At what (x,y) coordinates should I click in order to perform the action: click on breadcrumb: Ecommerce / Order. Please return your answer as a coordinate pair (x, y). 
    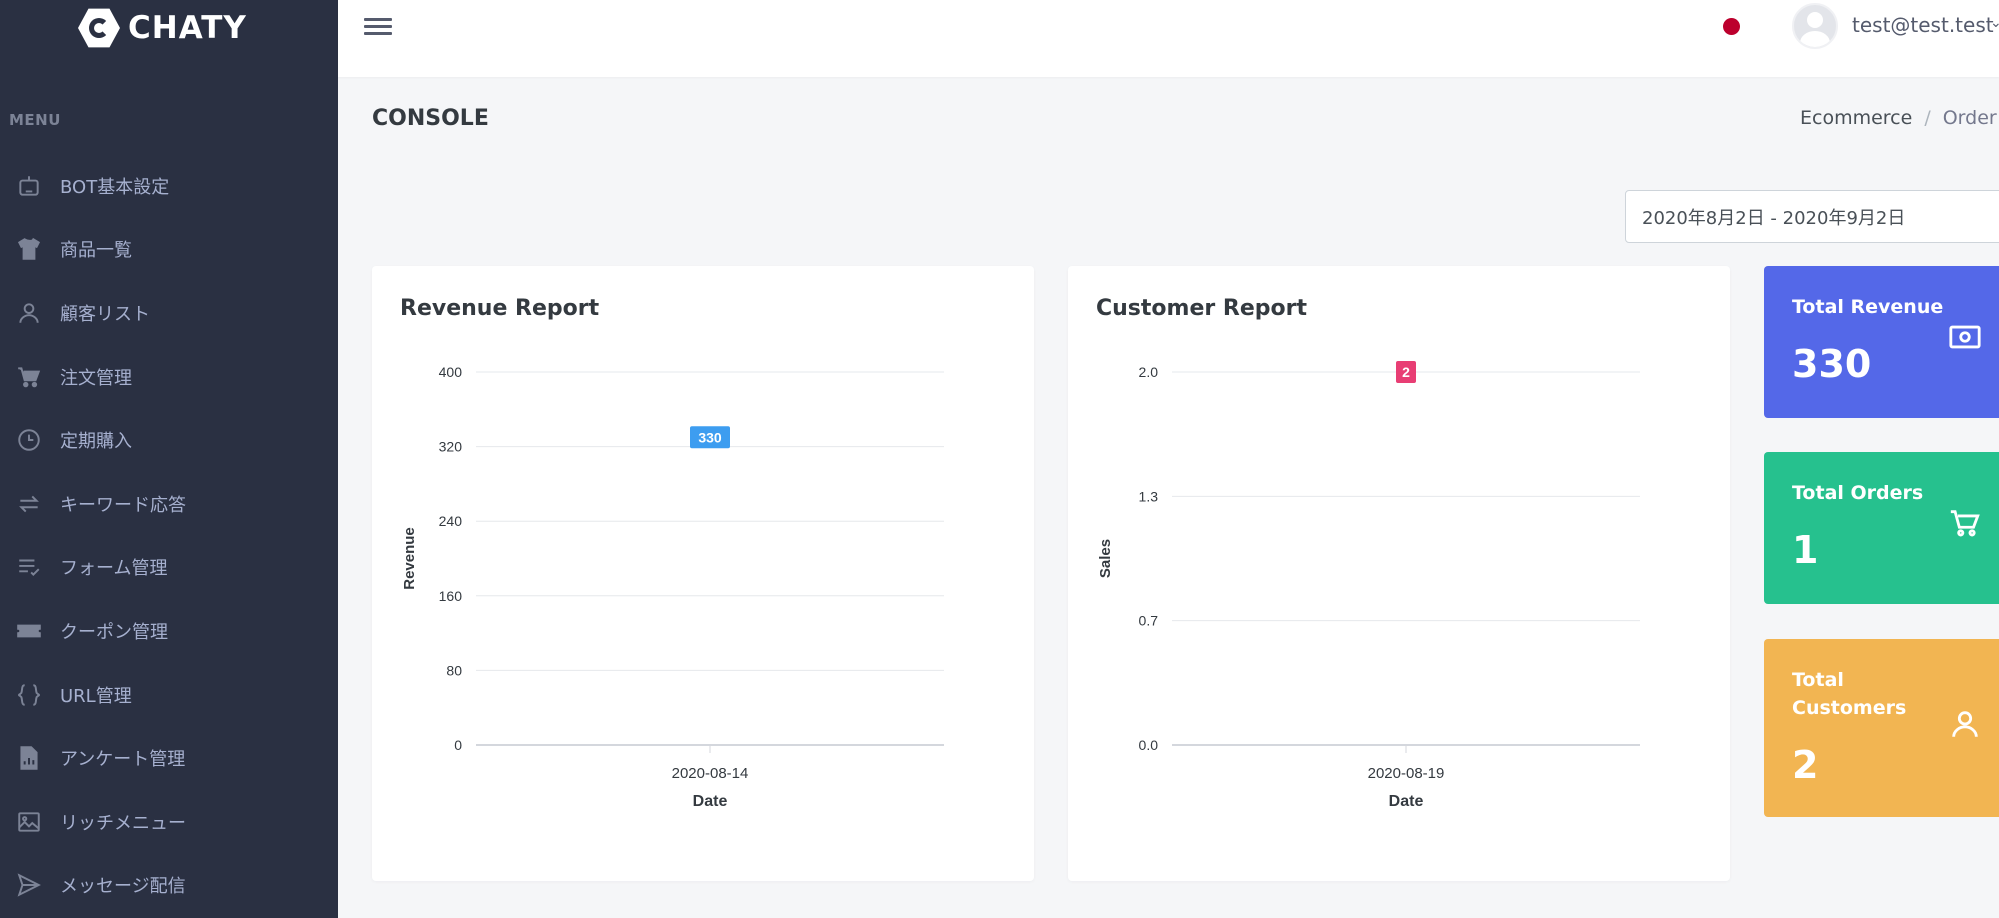
    Looking at the image, I should click on (1898, 118).